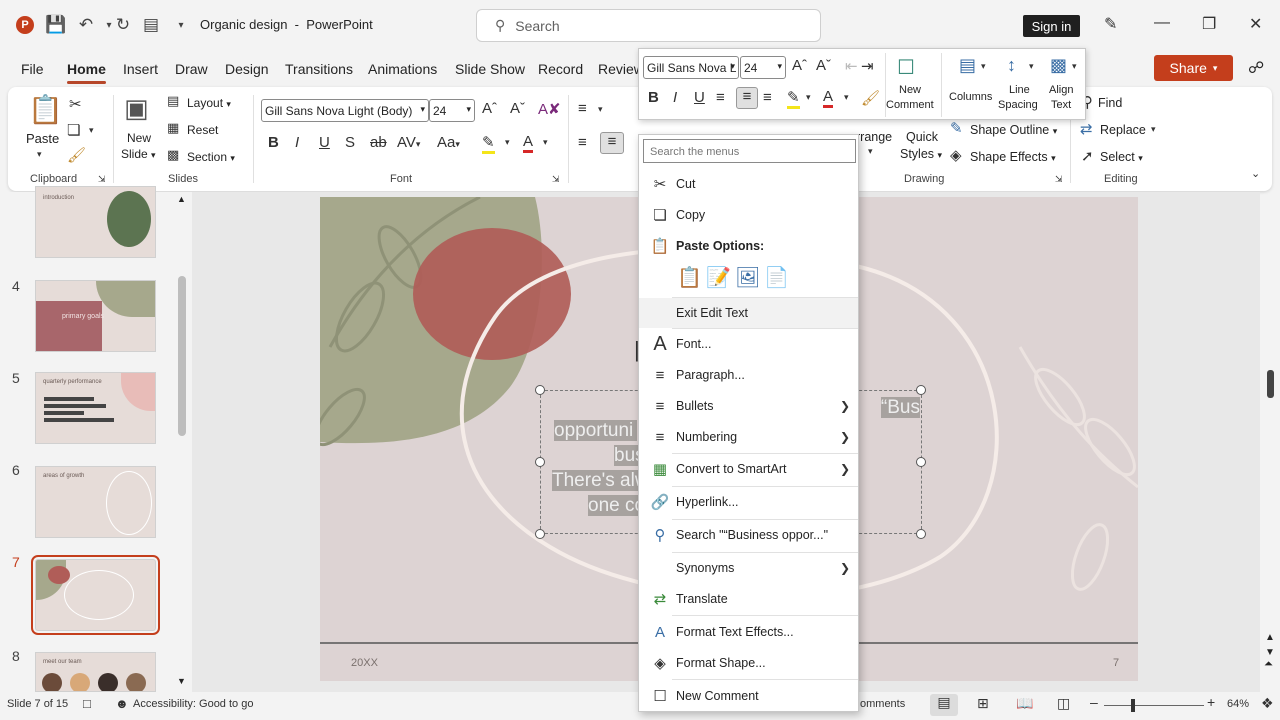  What do you see at coordinates (1110, 24) in the screenshot?
I see `pen-icon: ✎` at bounding box center [1110, 24].